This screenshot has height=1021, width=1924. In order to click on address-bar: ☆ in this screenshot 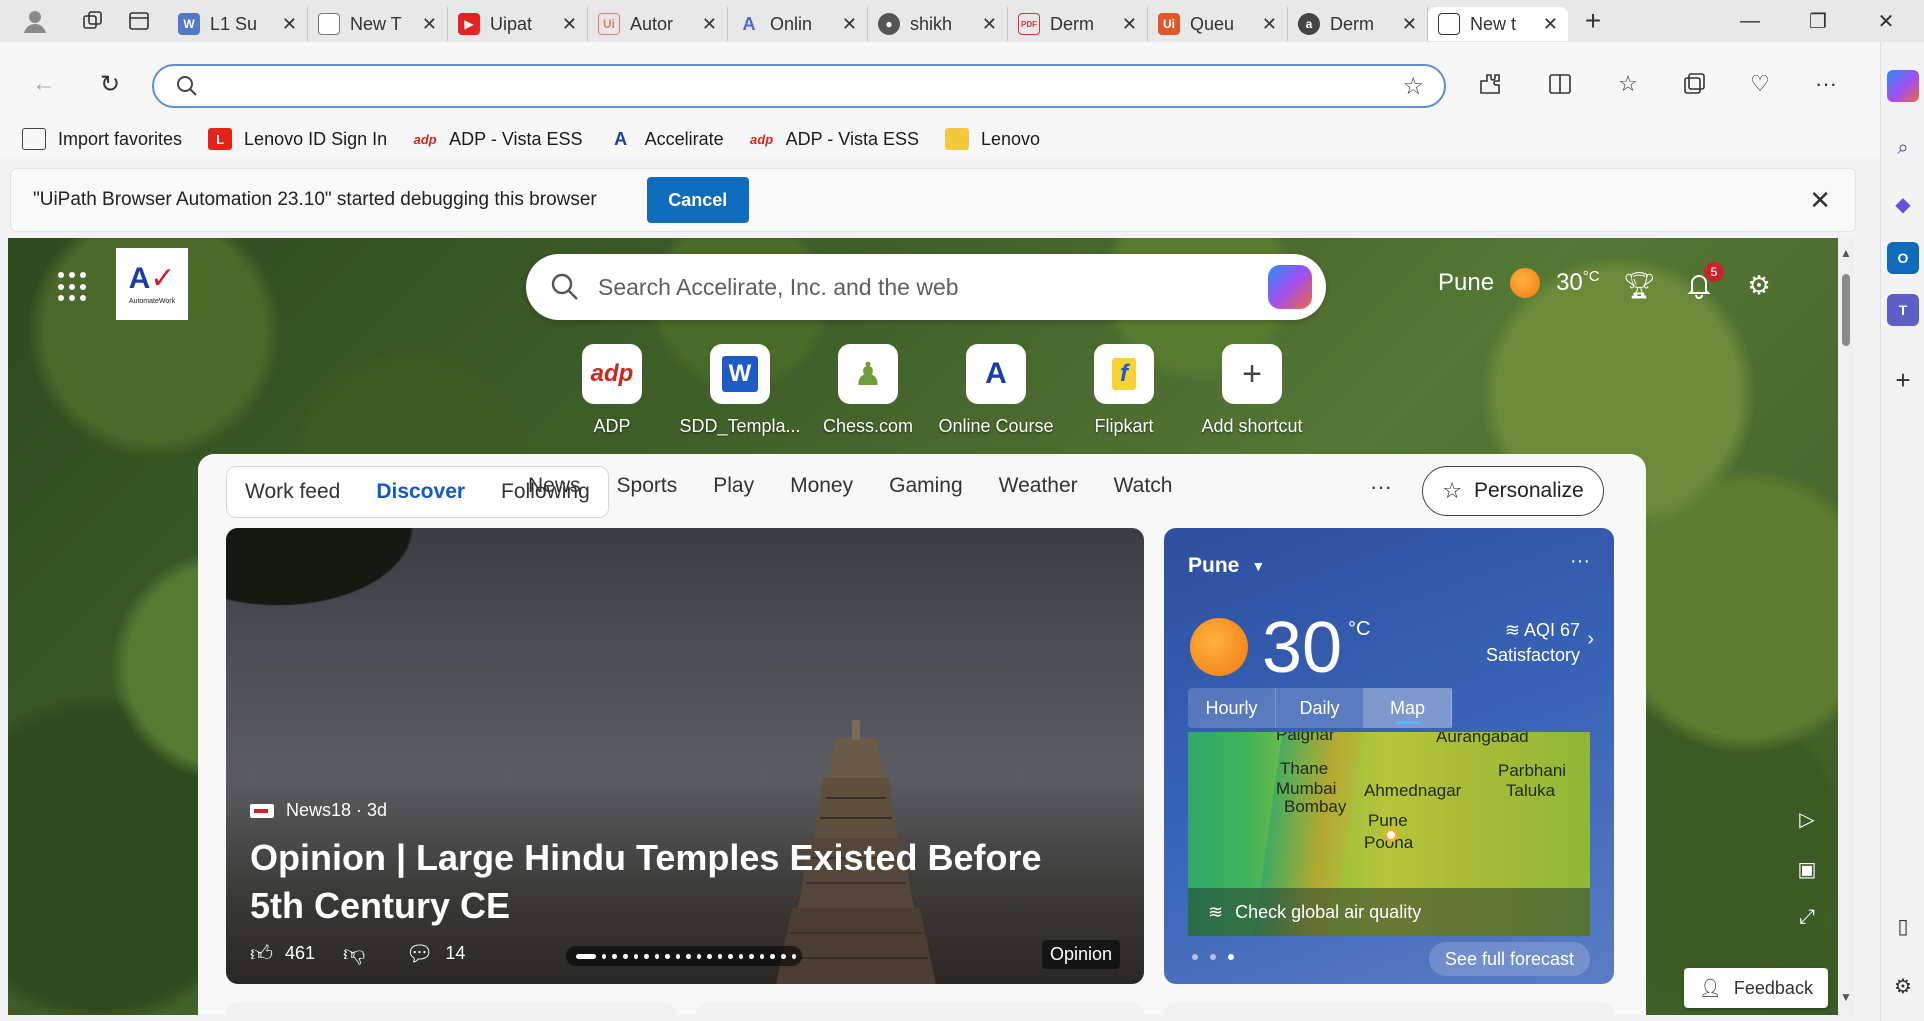, I will do `click(799, 86)`.